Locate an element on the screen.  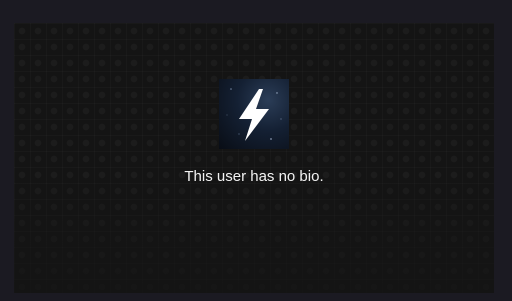
no-bio-message: This user has no bio. is located at coordinates (254, 176).